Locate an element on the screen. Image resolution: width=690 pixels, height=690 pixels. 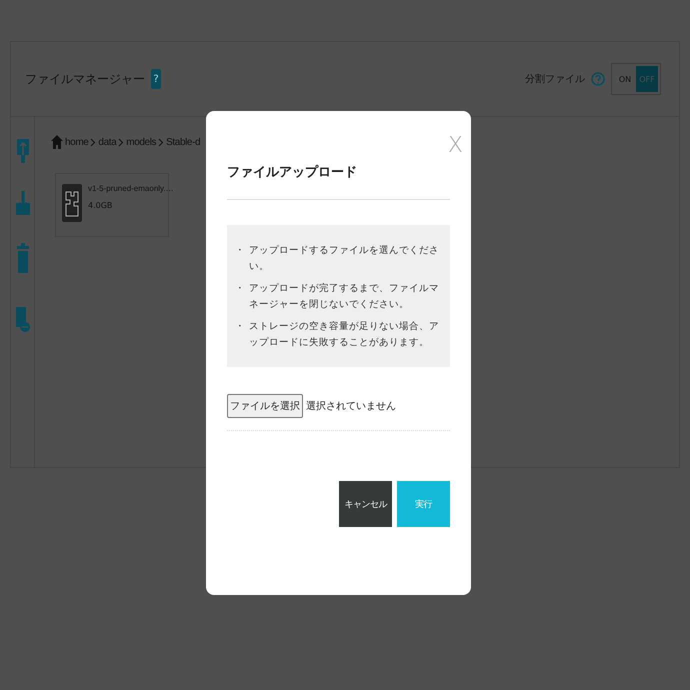
split-file-label: 分割ファイル is located at coordinates (555, 79).